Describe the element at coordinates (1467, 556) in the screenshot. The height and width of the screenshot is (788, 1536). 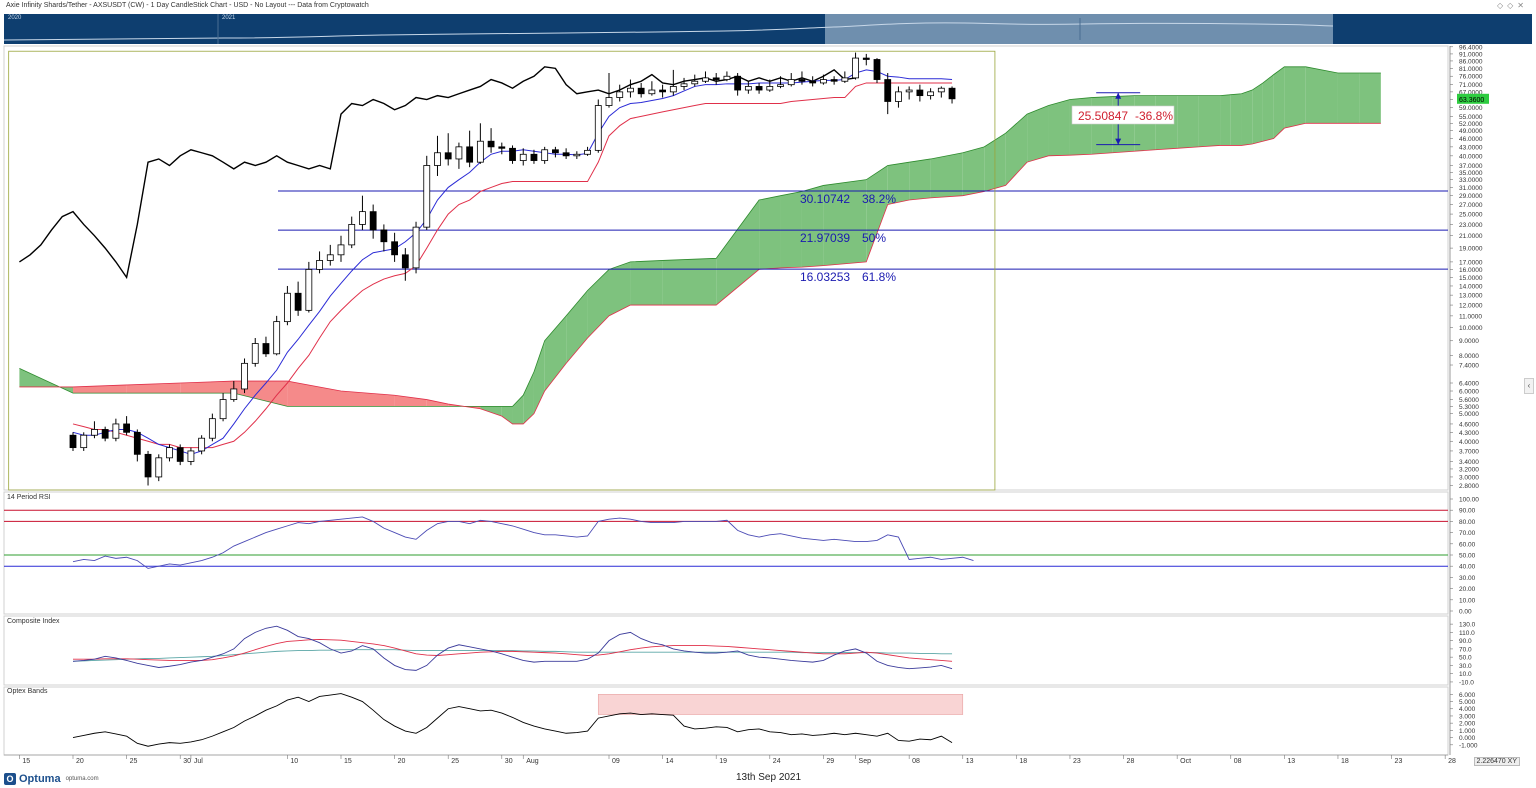
I see `rsi-tick-label: 50.00` at that location.